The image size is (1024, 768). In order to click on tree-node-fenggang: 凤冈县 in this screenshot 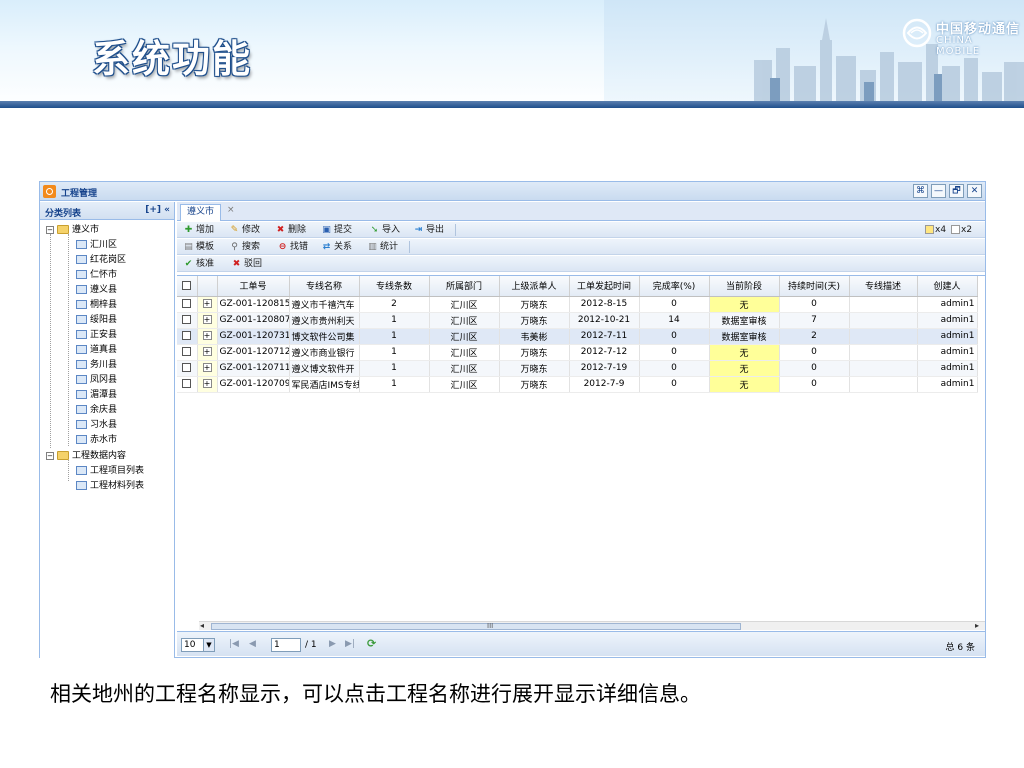, I will do `click(96, 380)`.